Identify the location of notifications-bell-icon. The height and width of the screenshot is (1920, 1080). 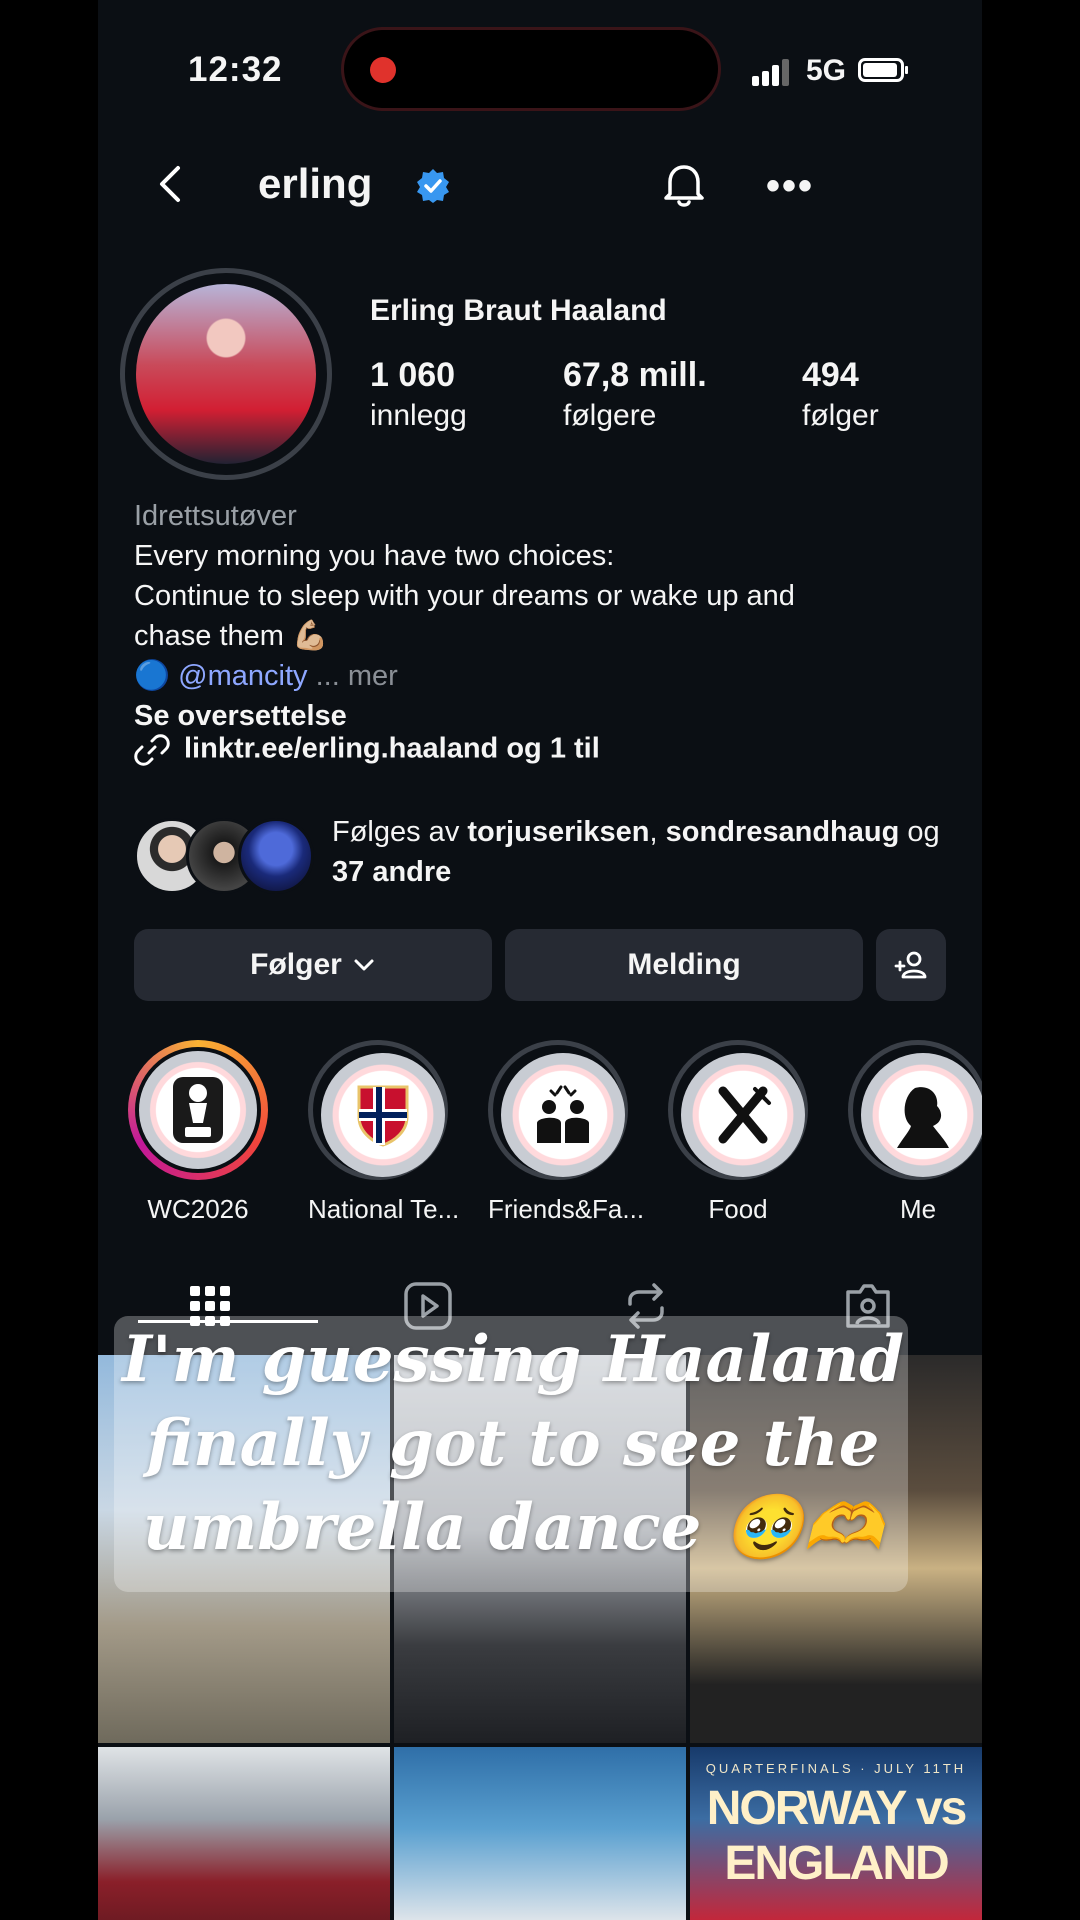
(684, 184).